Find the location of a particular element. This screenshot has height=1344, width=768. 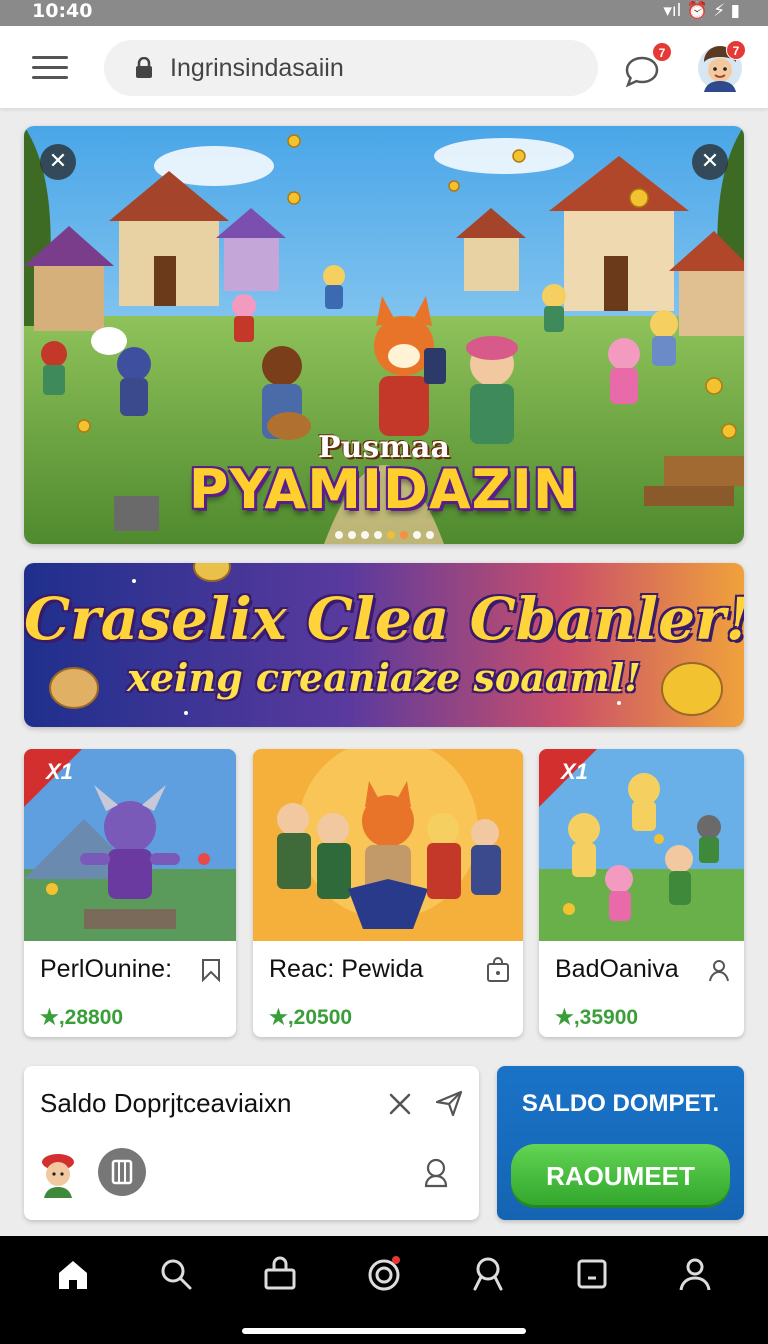

promo-title: Craselix Clea Cbanler! is located at coordinates (384, 619).